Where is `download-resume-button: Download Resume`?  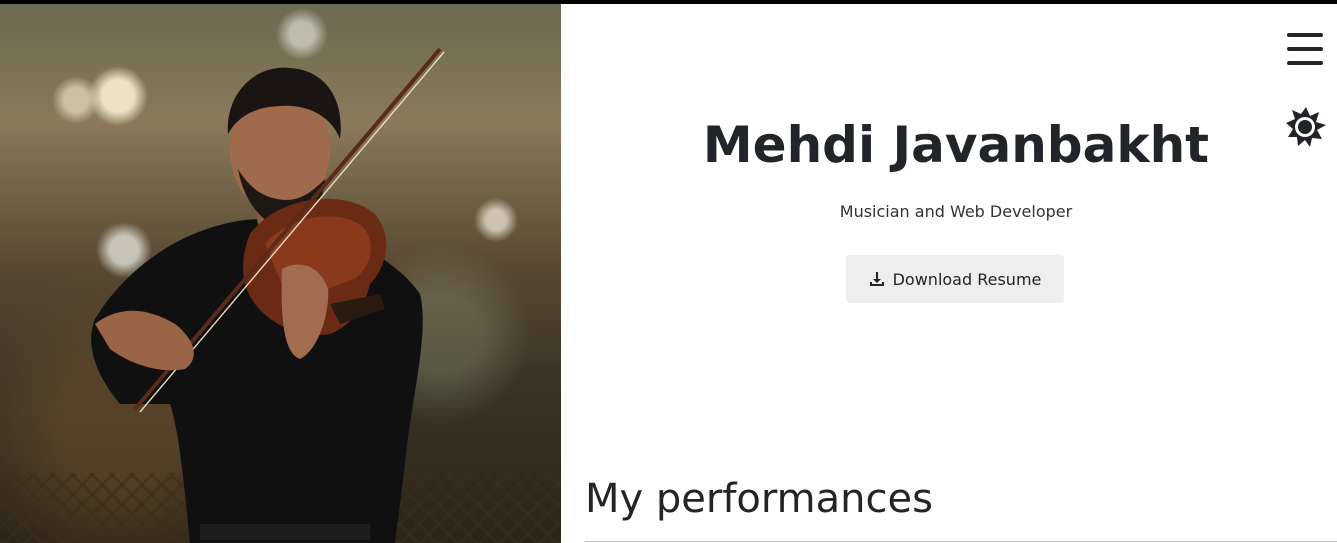 download-resume-button: Download Resume is located at coordinates (955, 279).